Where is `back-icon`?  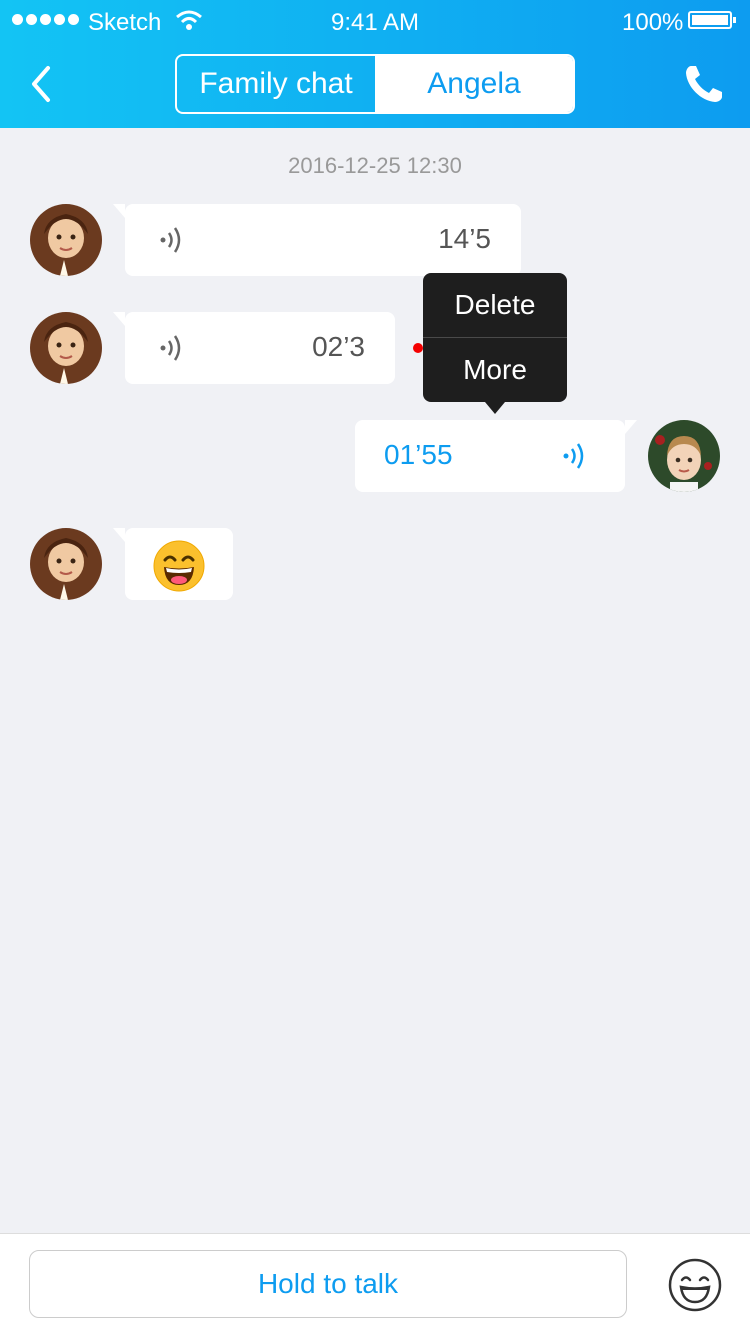 back-icon is located at coordinates (42, 84).